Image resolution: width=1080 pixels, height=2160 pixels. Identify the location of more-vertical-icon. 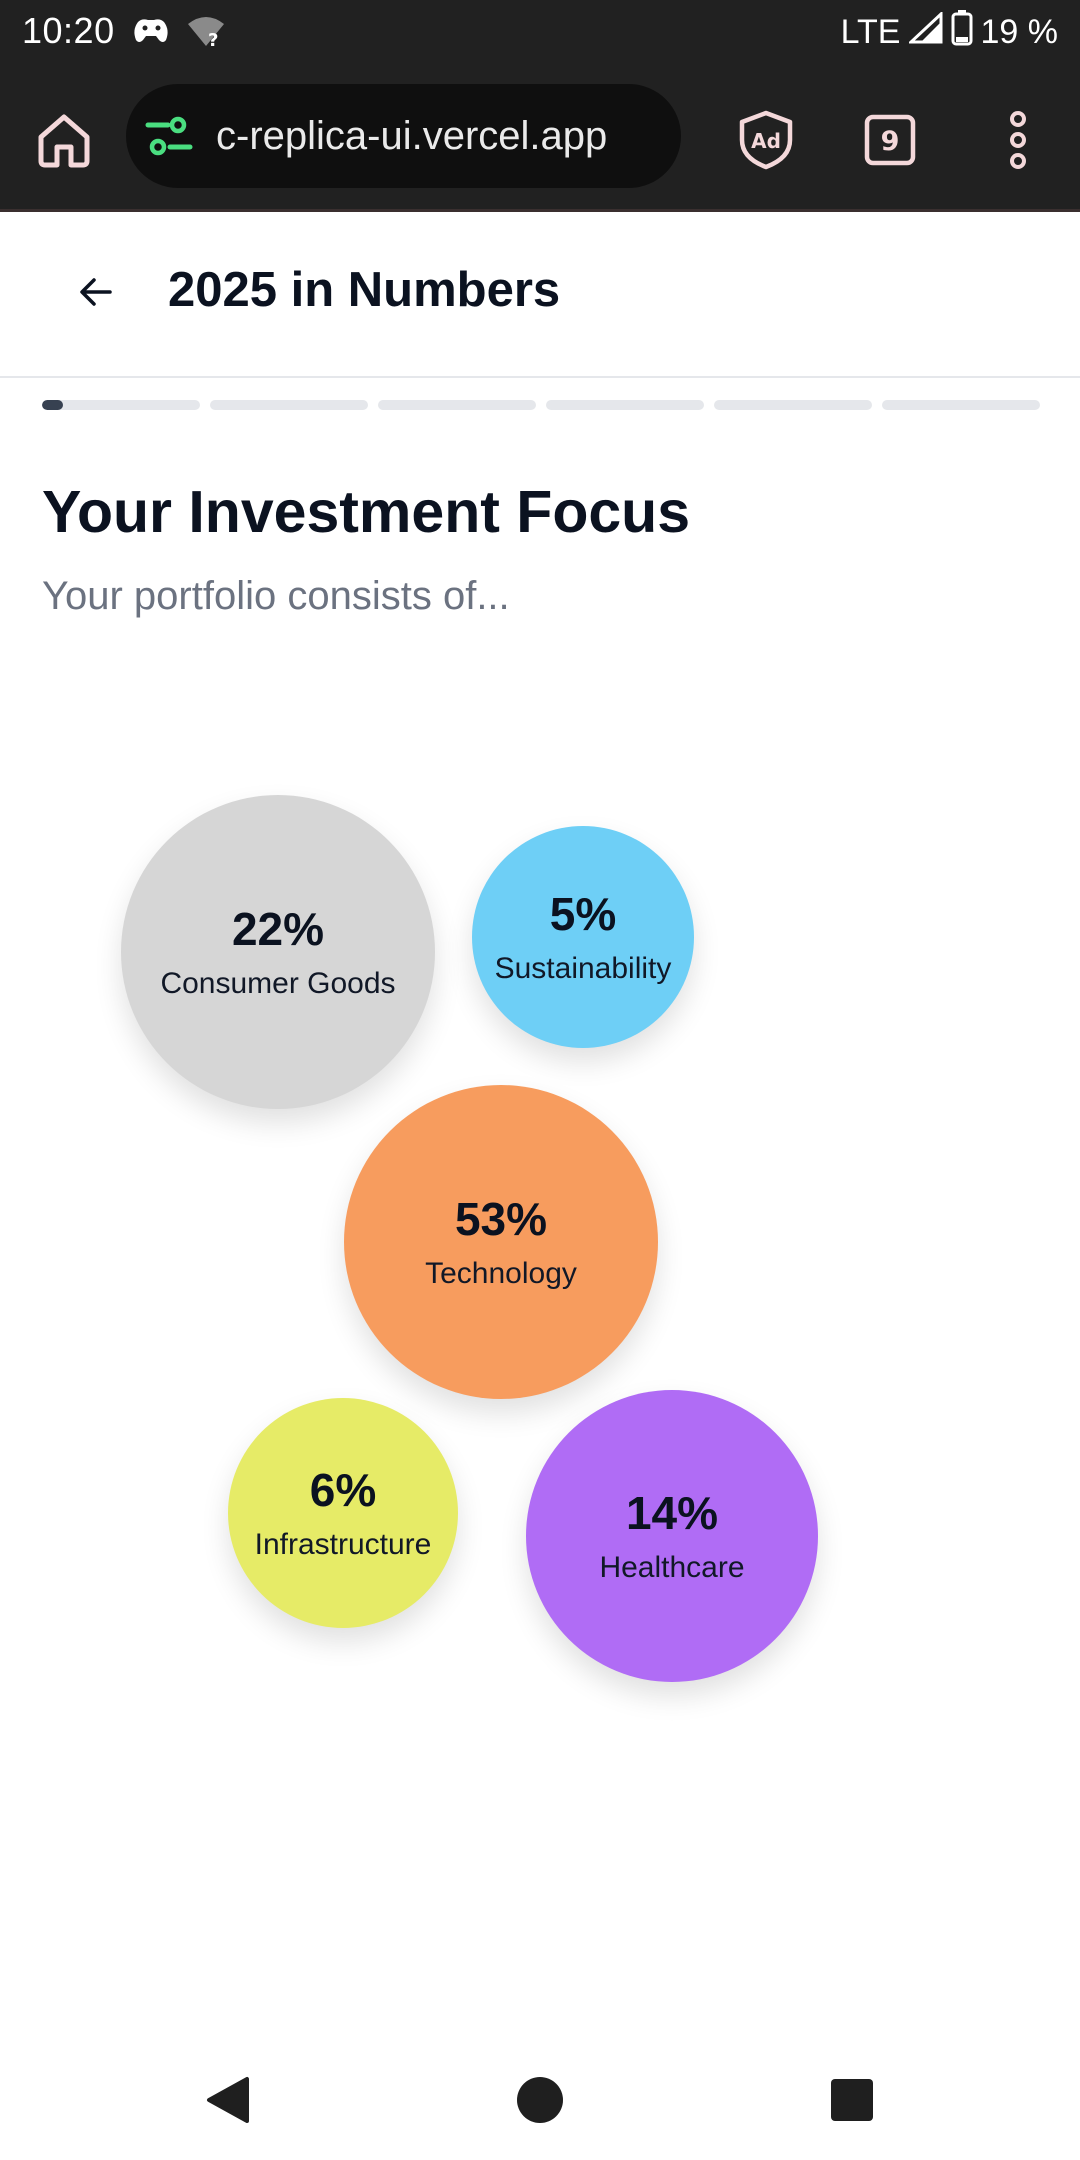
(1018, 140).